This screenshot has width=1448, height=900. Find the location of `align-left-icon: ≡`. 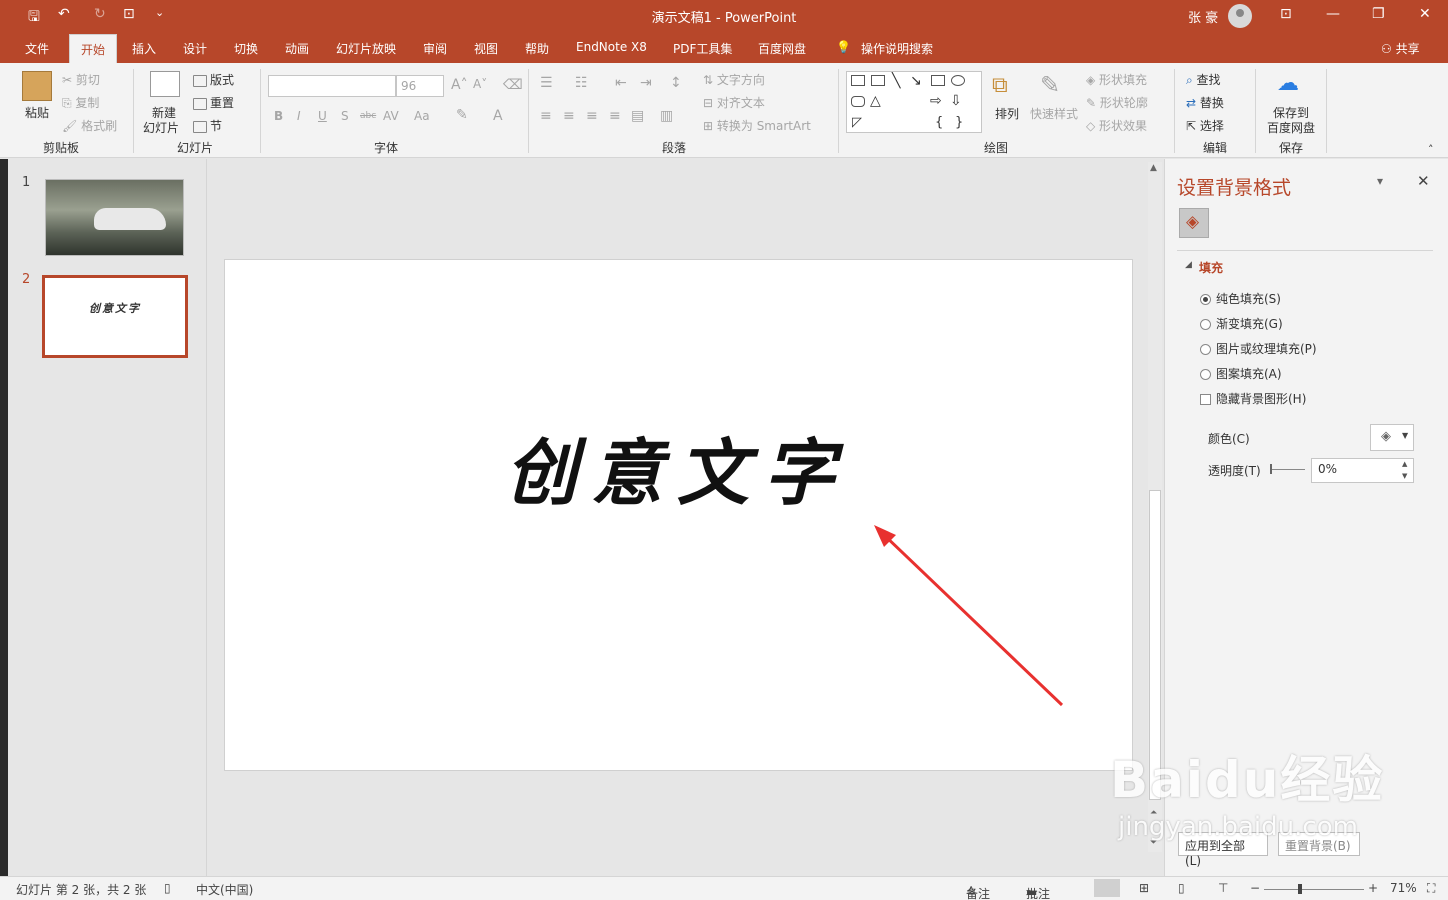

align-left-icon: ≡ is located at coordinates (546, 116).